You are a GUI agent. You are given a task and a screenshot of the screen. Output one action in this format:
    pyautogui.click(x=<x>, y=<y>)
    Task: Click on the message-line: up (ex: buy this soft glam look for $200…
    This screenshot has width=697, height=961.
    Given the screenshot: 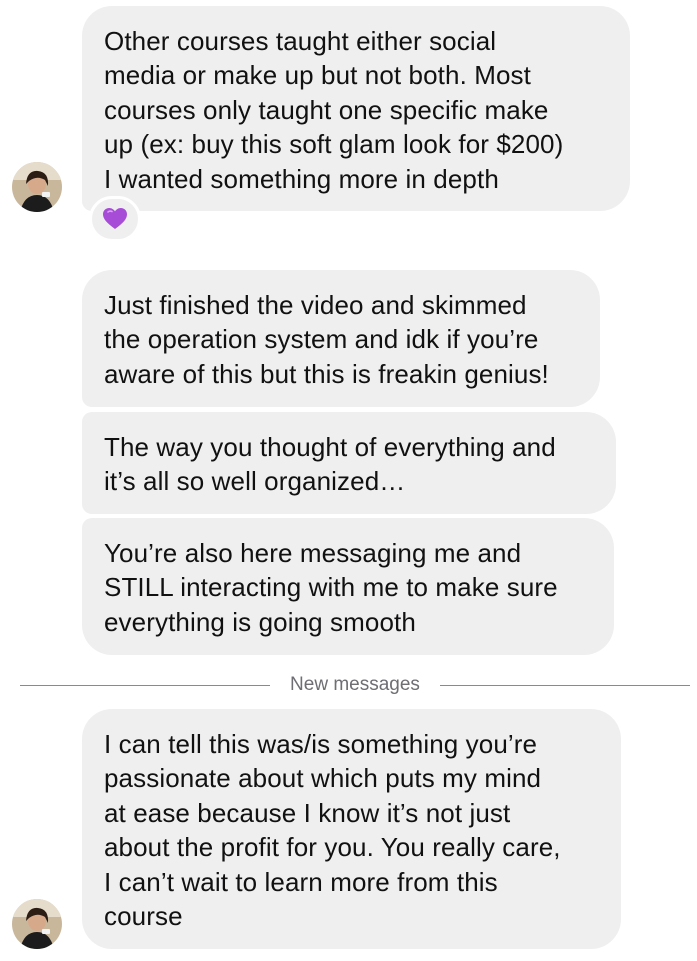 What is the action you would take?
    pyautogui.click(x=334, y=144)
    